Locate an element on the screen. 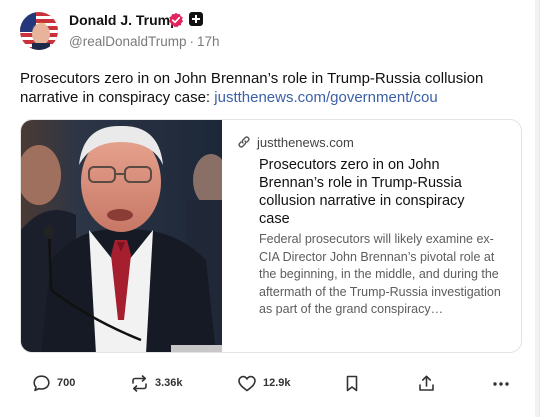 The width and height of the screenshot is (540, 417). repost-count: 3.36k is located at coordinates (169, 383).